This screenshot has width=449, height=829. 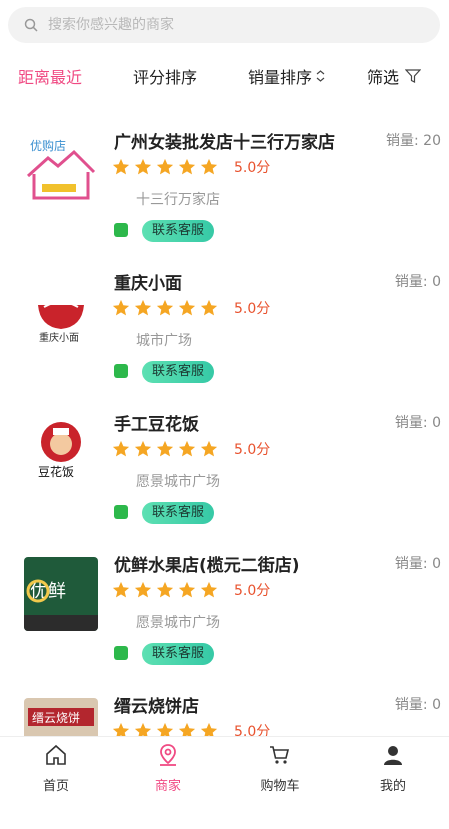 What do you see at coordinates (392, 786) in the screenshot?
I see `tab-mine-label: 我的` at bounding box center [392, 786].